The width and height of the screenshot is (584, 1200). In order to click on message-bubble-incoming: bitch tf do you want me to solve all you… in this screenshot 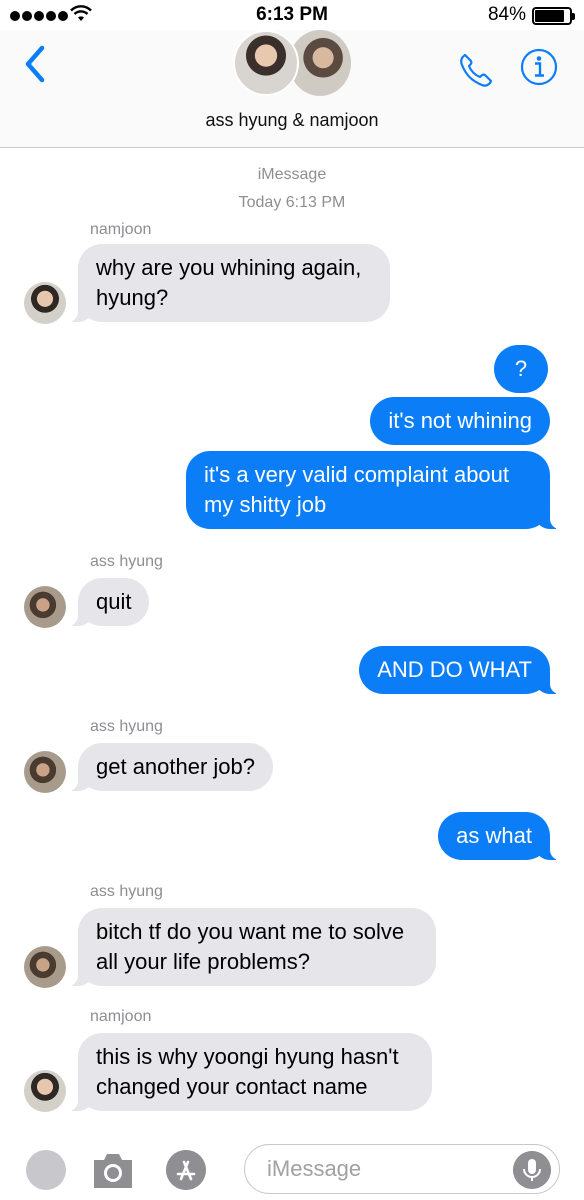, I will do `click(252, 947)`.